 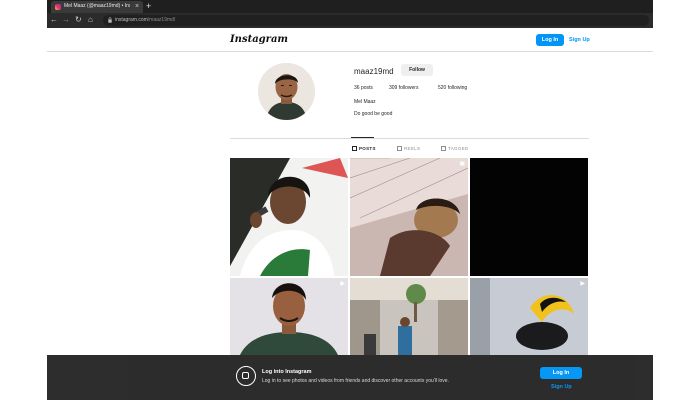 I want to click on tab-reels: REELS, so click(x=408, y=148).